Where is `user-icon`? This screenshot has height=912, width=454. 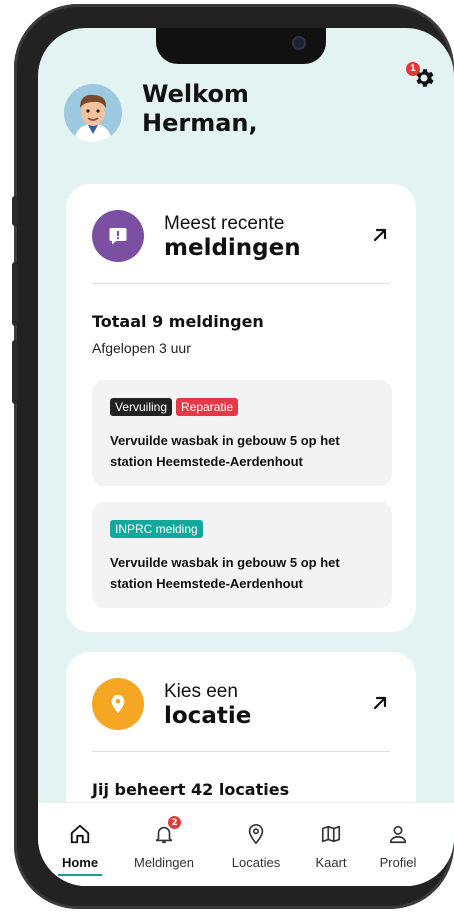 user-icon is located at coordinates (398, 834).